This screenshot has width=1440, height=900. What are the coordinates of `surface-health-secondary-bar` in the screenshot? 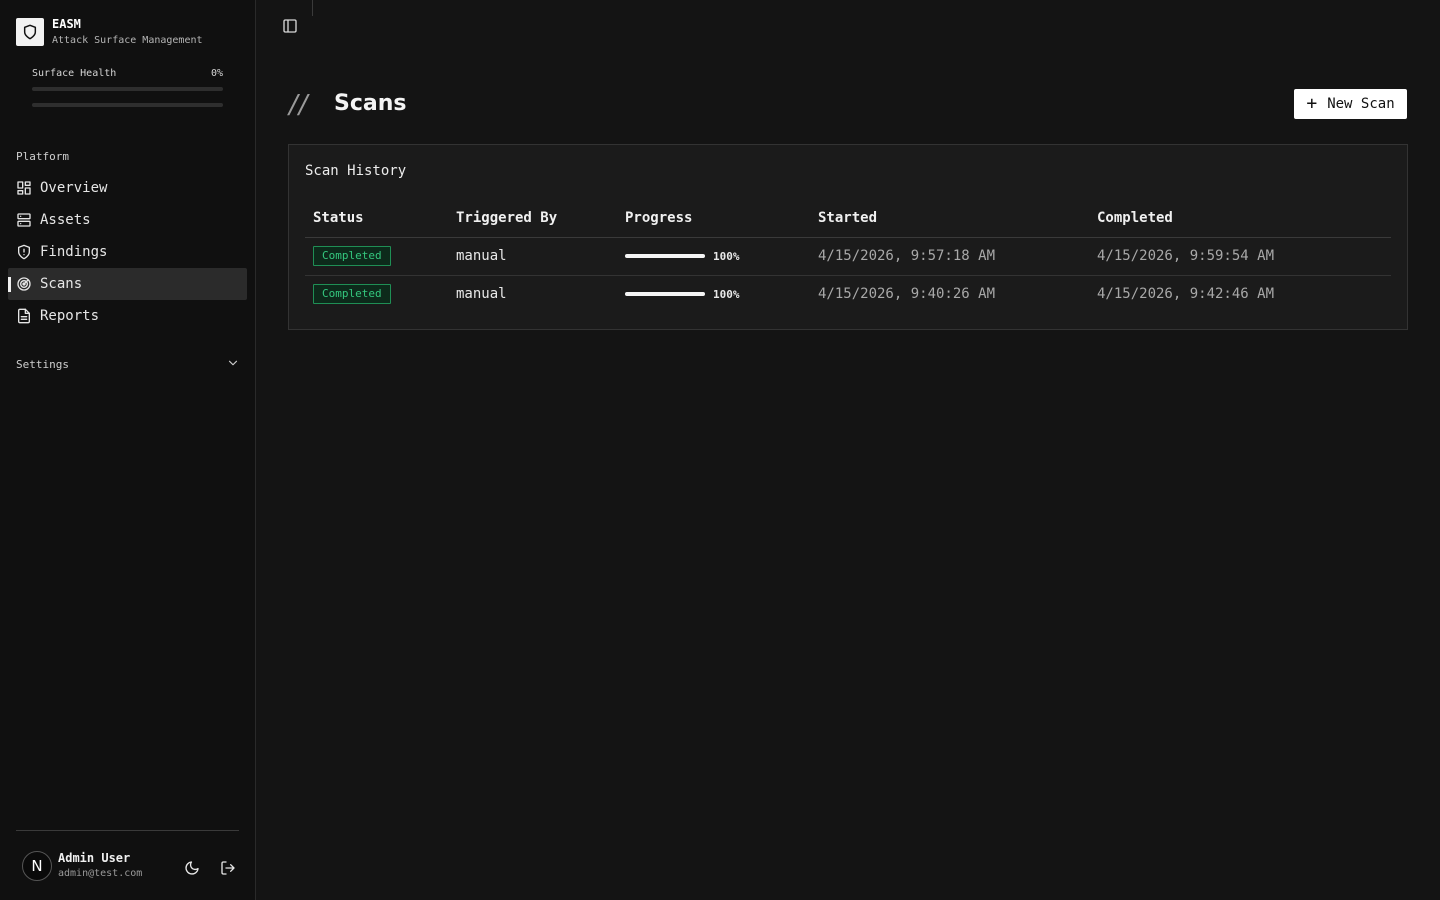 It's located at (127, 105).